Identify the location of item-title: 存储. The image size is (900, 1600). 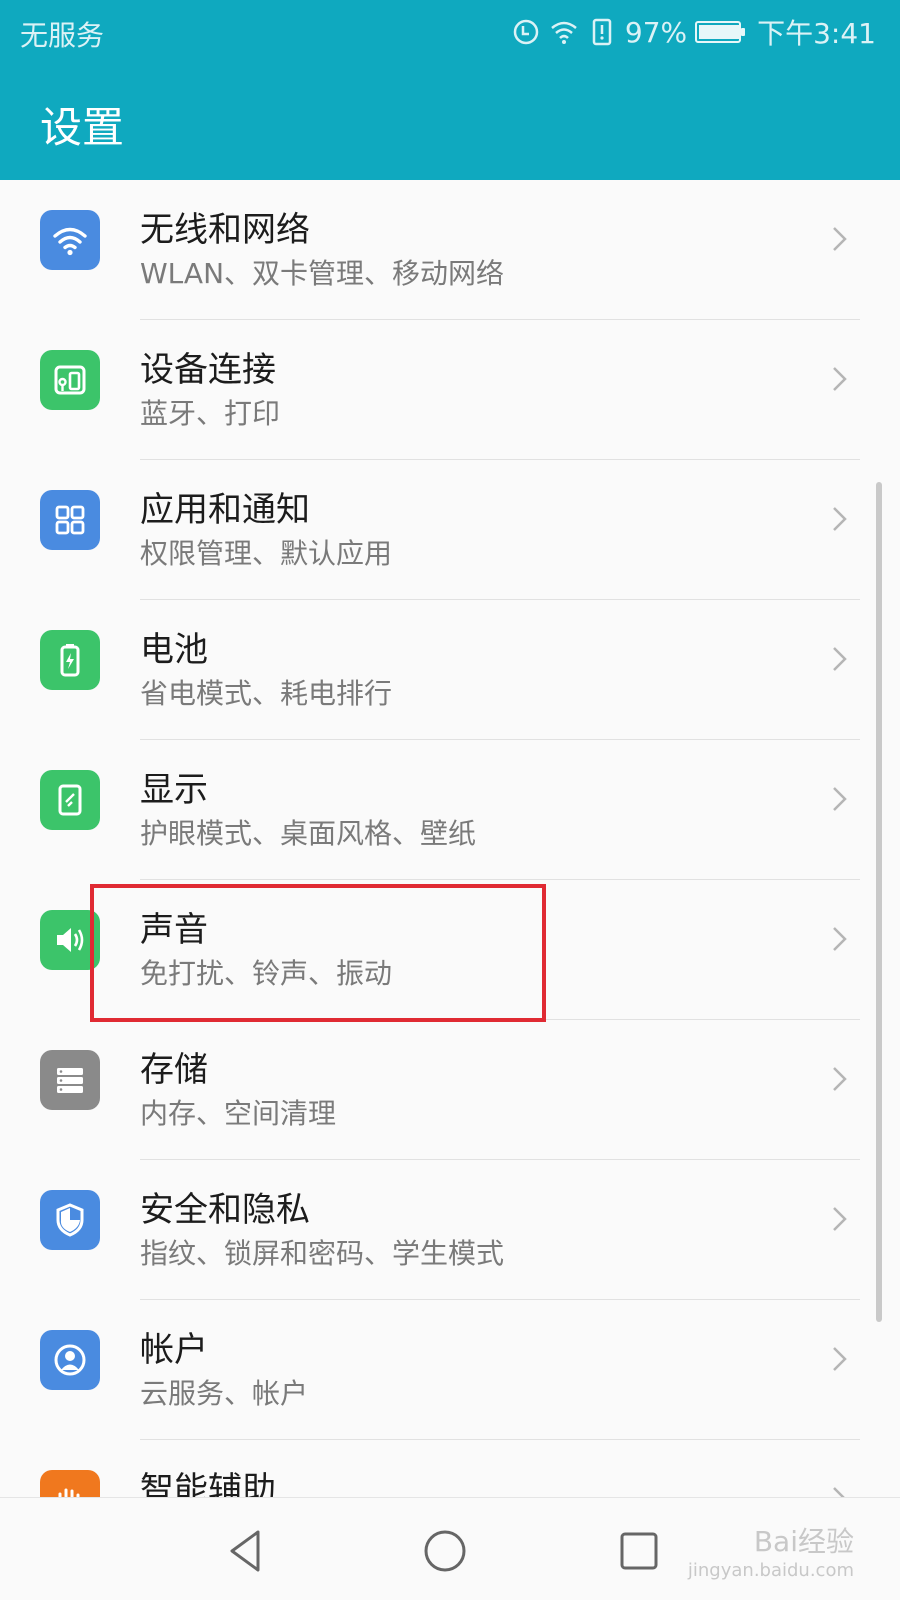
(174, 1070).